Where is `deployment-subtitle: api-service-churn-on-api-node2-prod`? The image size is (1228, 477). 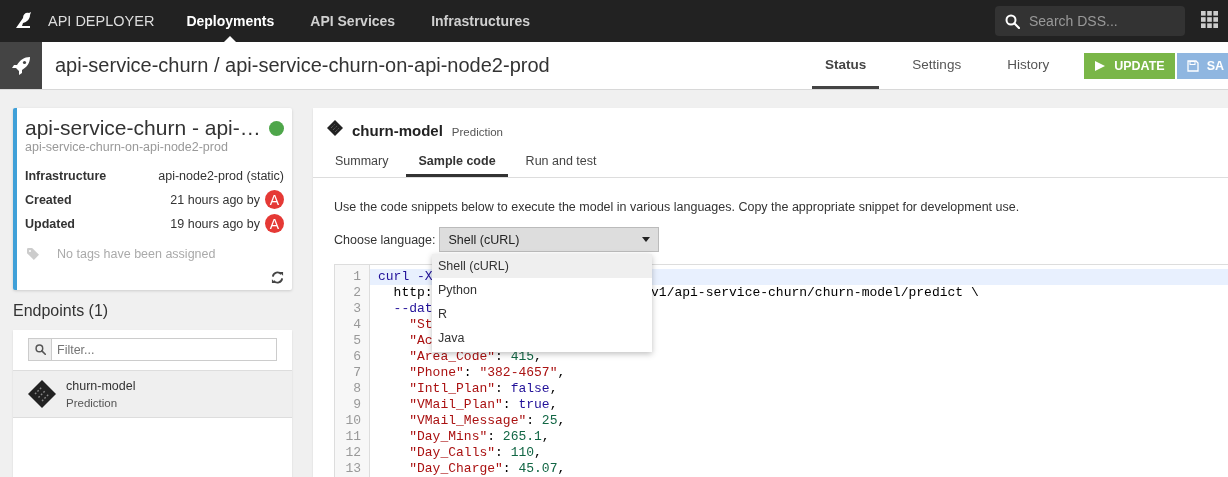 deployment-subtitle: api-service-churn-on-api-node2-prod is located at coordinates (127, 147).